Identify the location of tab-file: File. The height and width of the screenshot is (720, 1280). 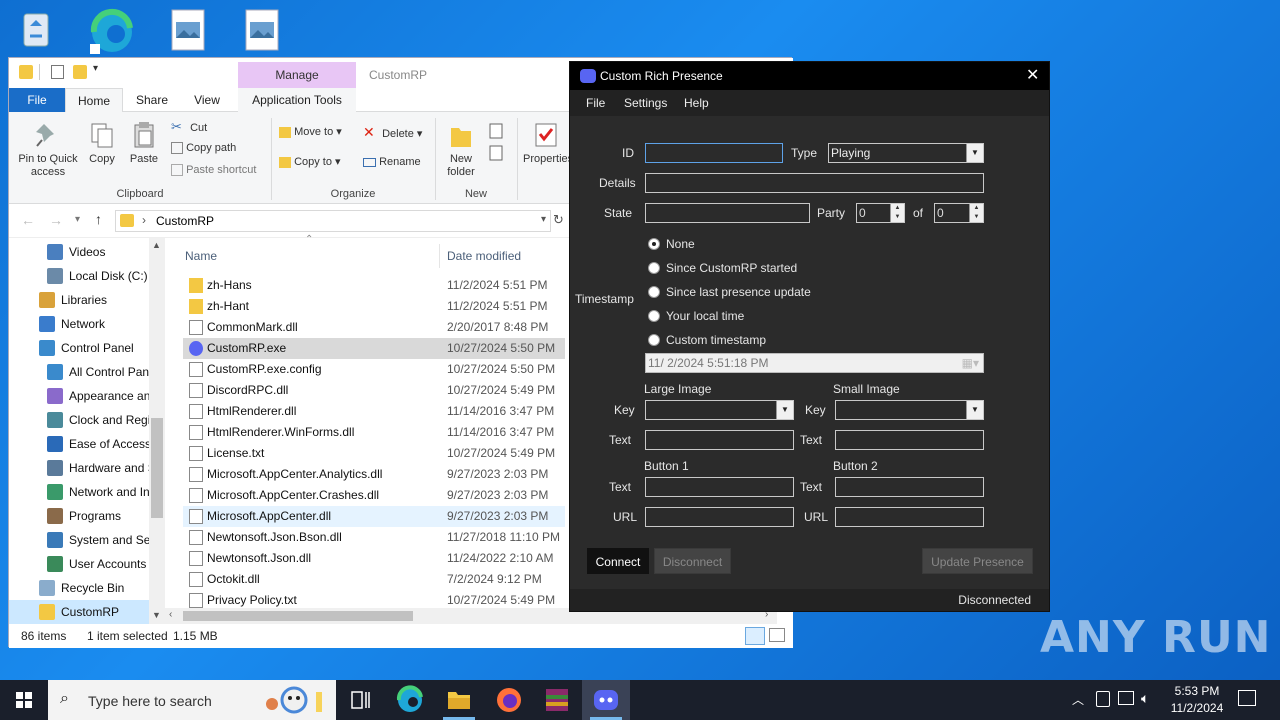
(37, 100).